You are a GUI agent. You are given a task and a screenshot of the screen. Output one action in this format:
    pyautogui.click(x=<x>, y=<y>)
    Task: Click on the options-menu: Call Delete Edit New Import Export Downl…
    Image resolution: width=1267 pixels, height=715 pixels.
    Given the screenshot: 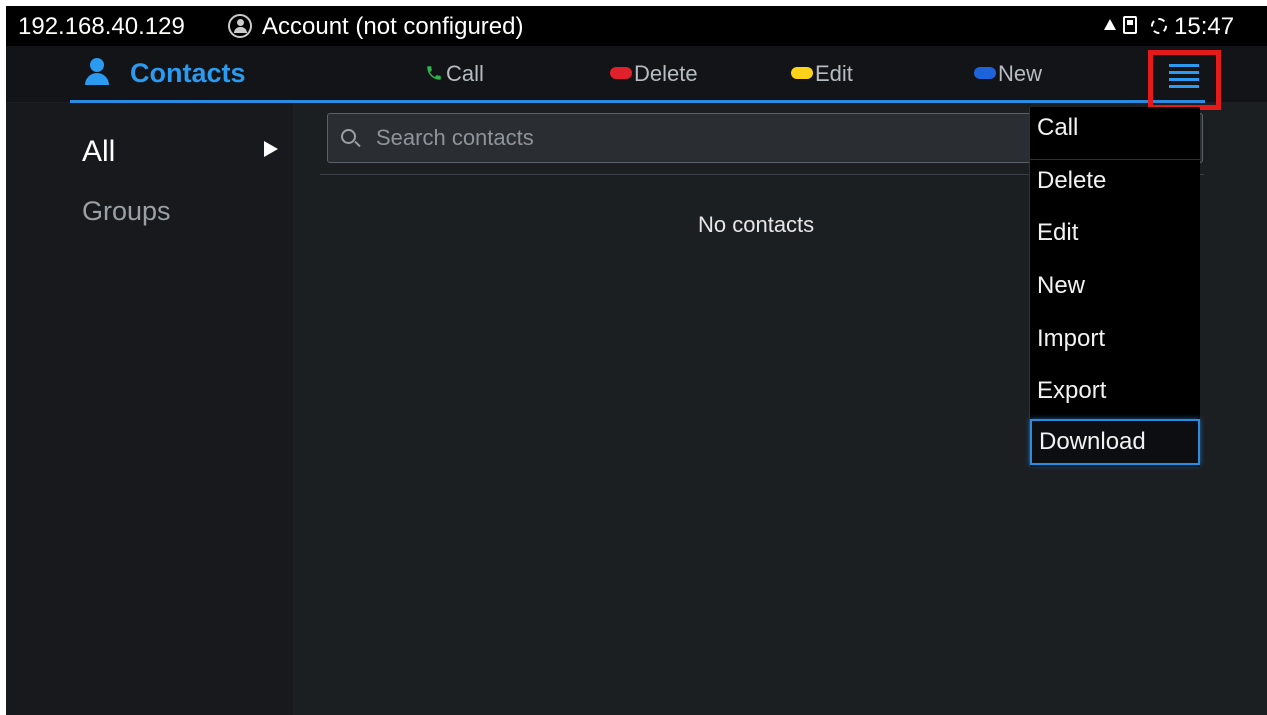 What is the action you would take?
    pyautogui.click(x=1114, y=287)
    